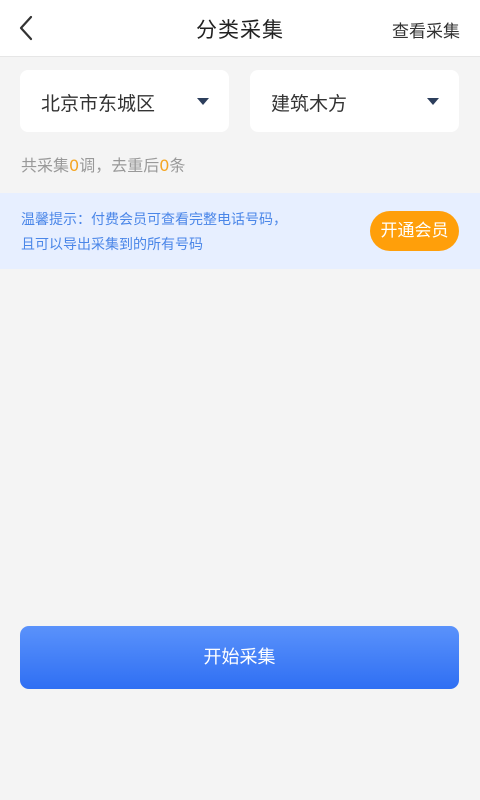 The width and height of the screenshot is (480, 800). I want to click on notice-line-2: 且可以导出采集到的所有号码, so click(112, 245).